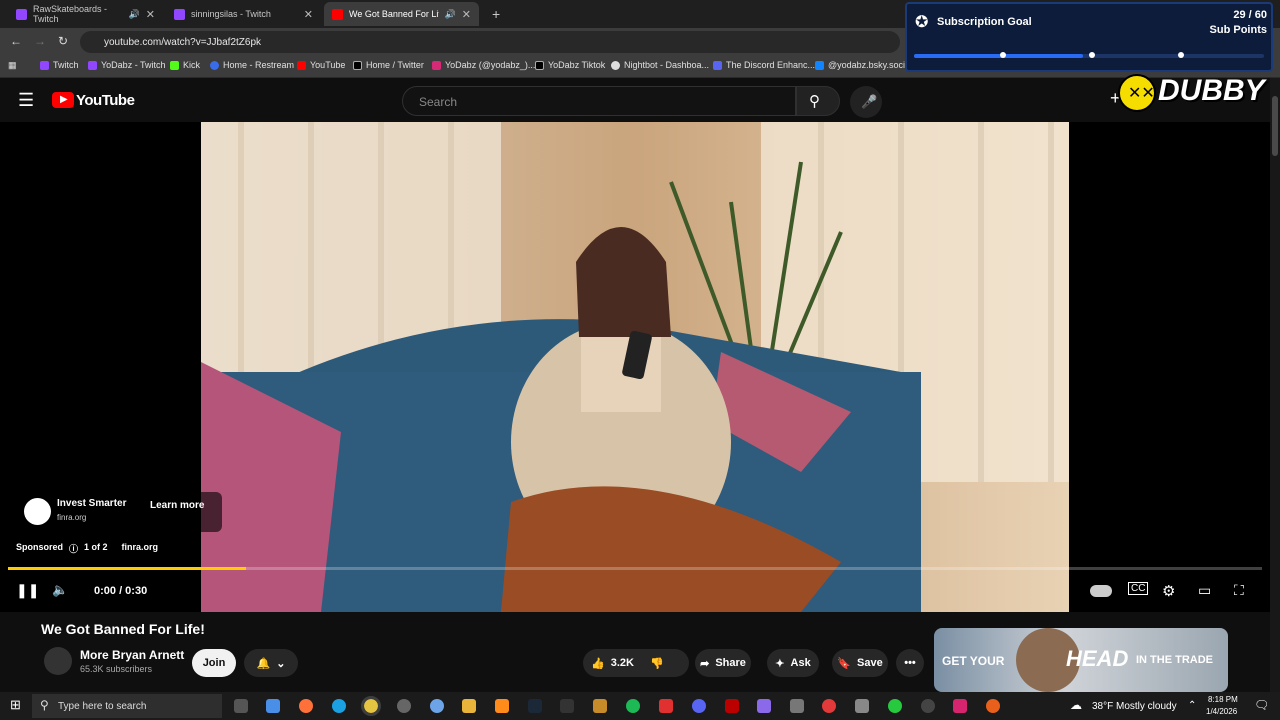  What do you see at coordinates (928, 706) in the screenshot?
I see `obs-icon` at bounding box center [928, 706].